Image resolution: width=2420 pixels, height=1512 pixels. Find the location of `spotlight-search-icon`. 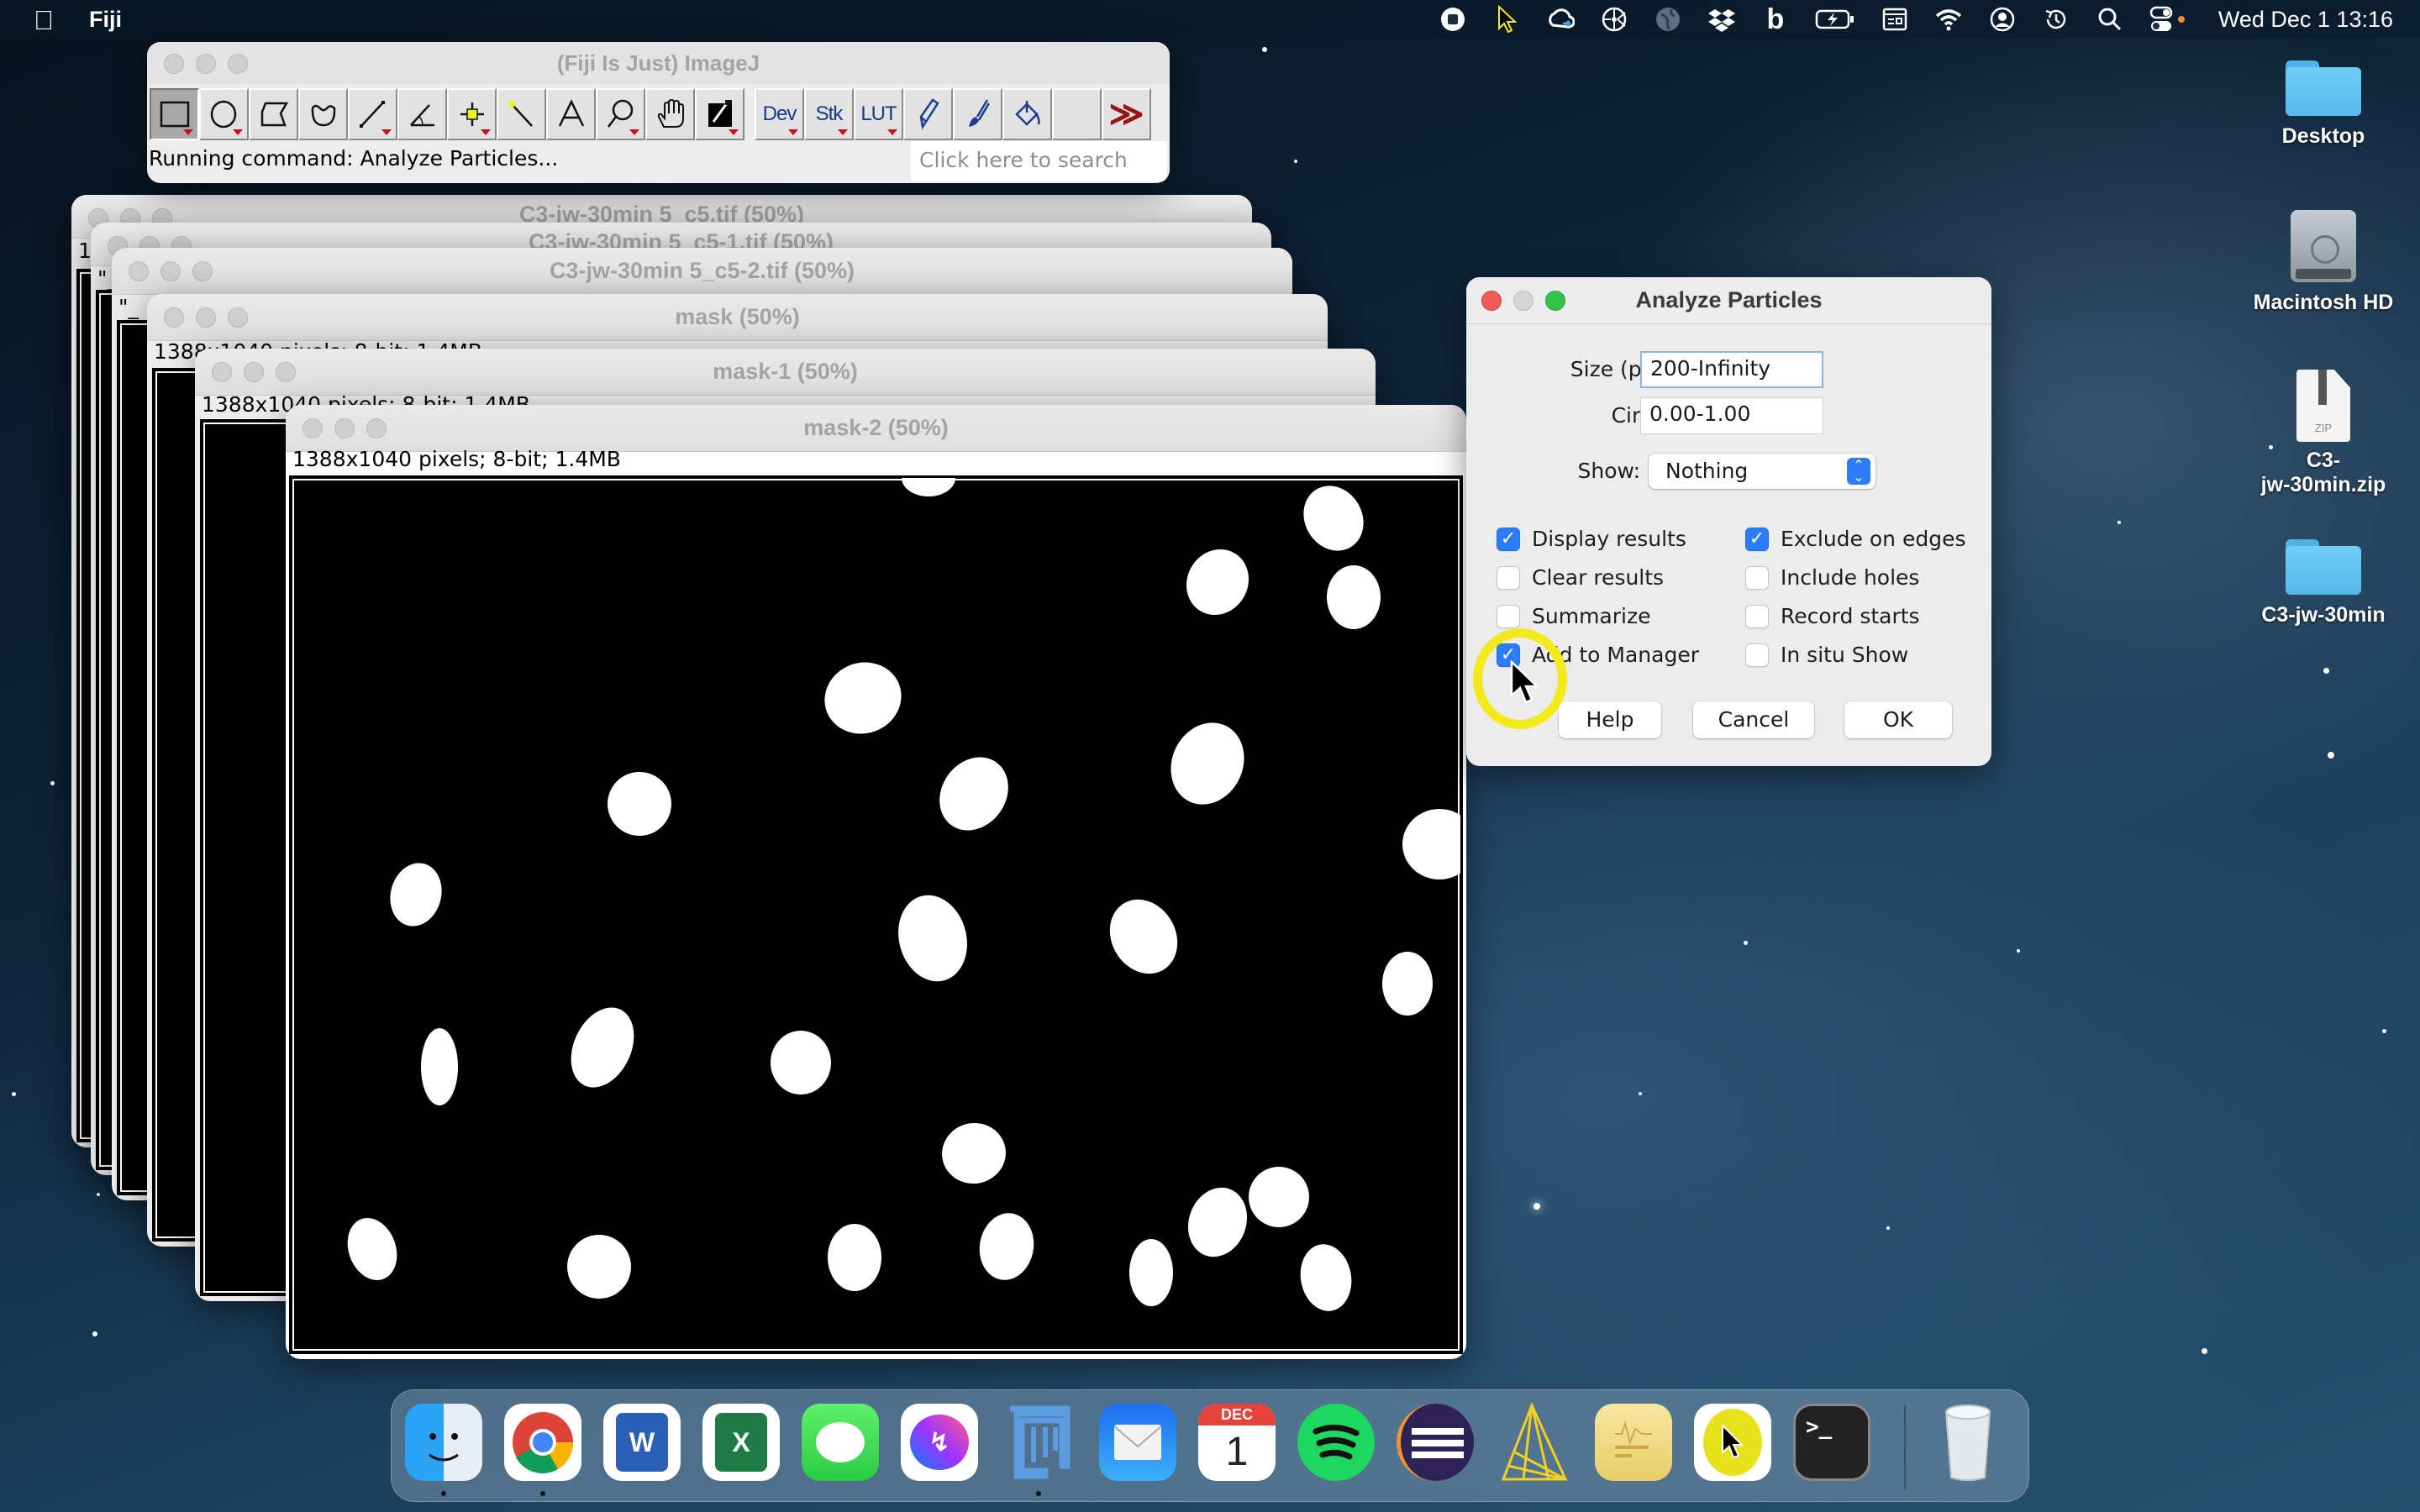

spotlight-search-icon is located at coordinates (2110, 19).